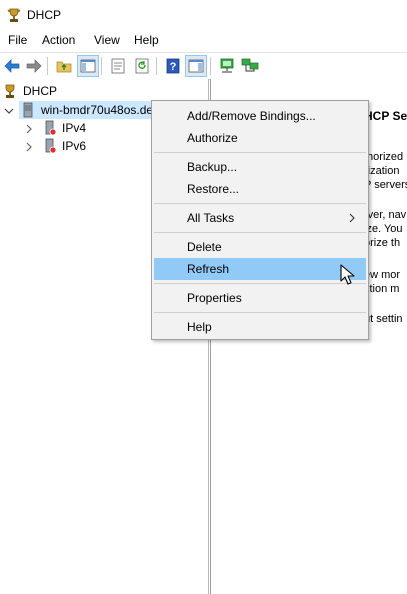 The image size is (407, 594). What do you see at coordinates (260, 327) in the screenshot?
I see `menu-item-help: Help` at bounding box center [260, 327].